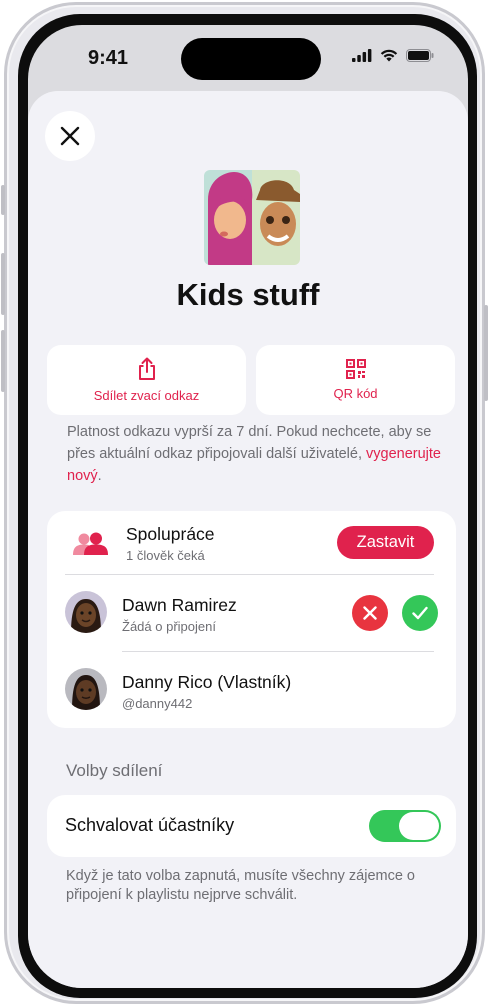 Image resolution: width=489 pixels, height=1008 pixels. I want to click on sharing-options-header: Volby sdílení, so click(114, 770).